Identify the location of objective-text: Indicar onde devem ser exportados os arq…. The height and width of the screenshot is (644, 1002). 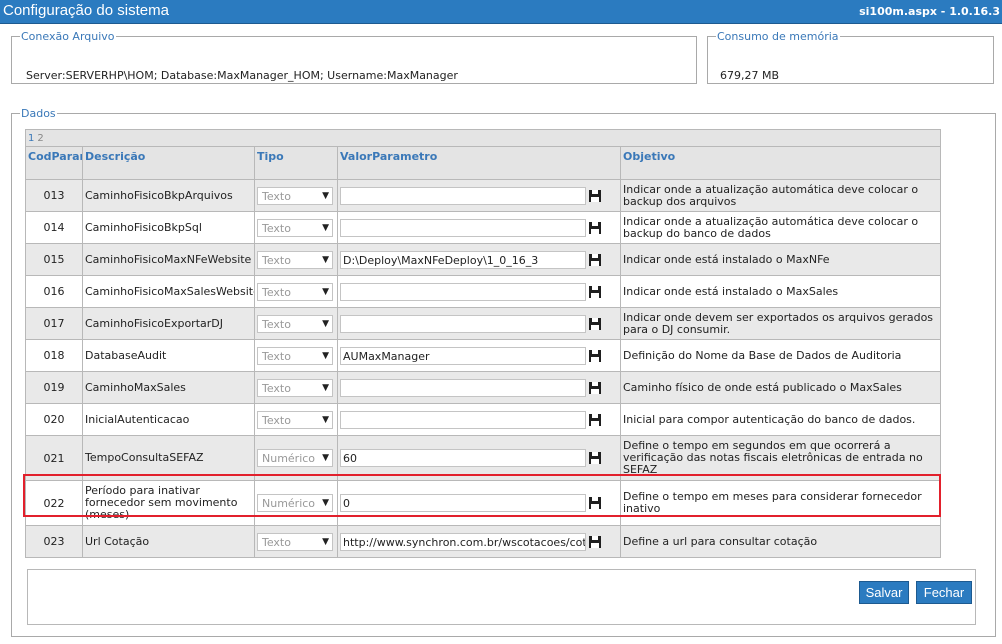
(778, 323).